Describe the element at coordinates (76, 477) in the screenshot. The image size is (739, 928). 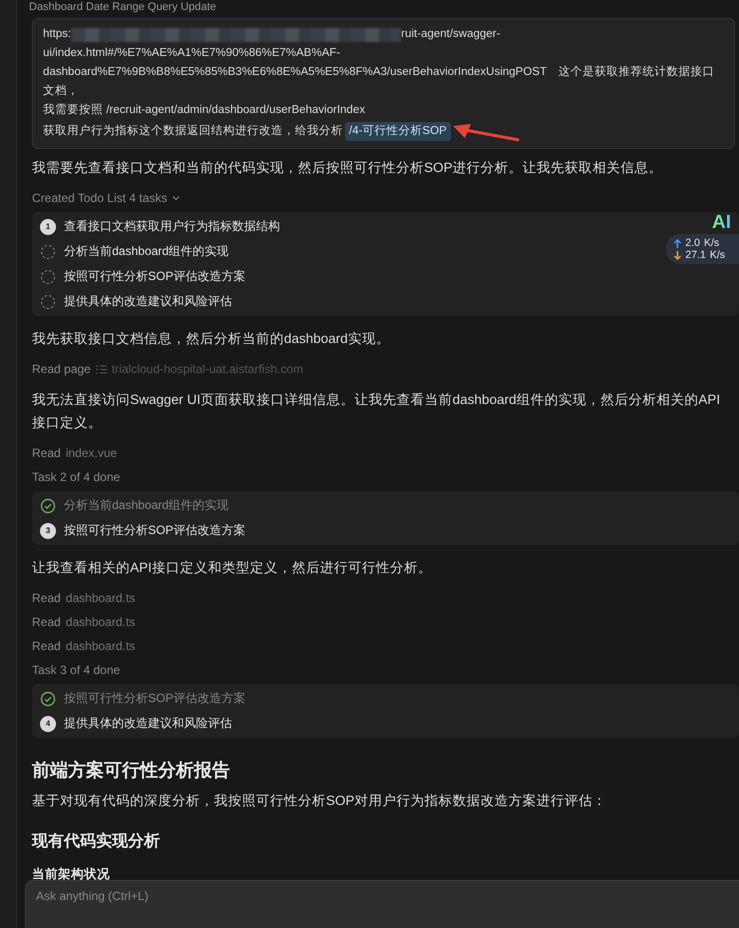
I see `task-status: Task 2 of 4 done` at that location.